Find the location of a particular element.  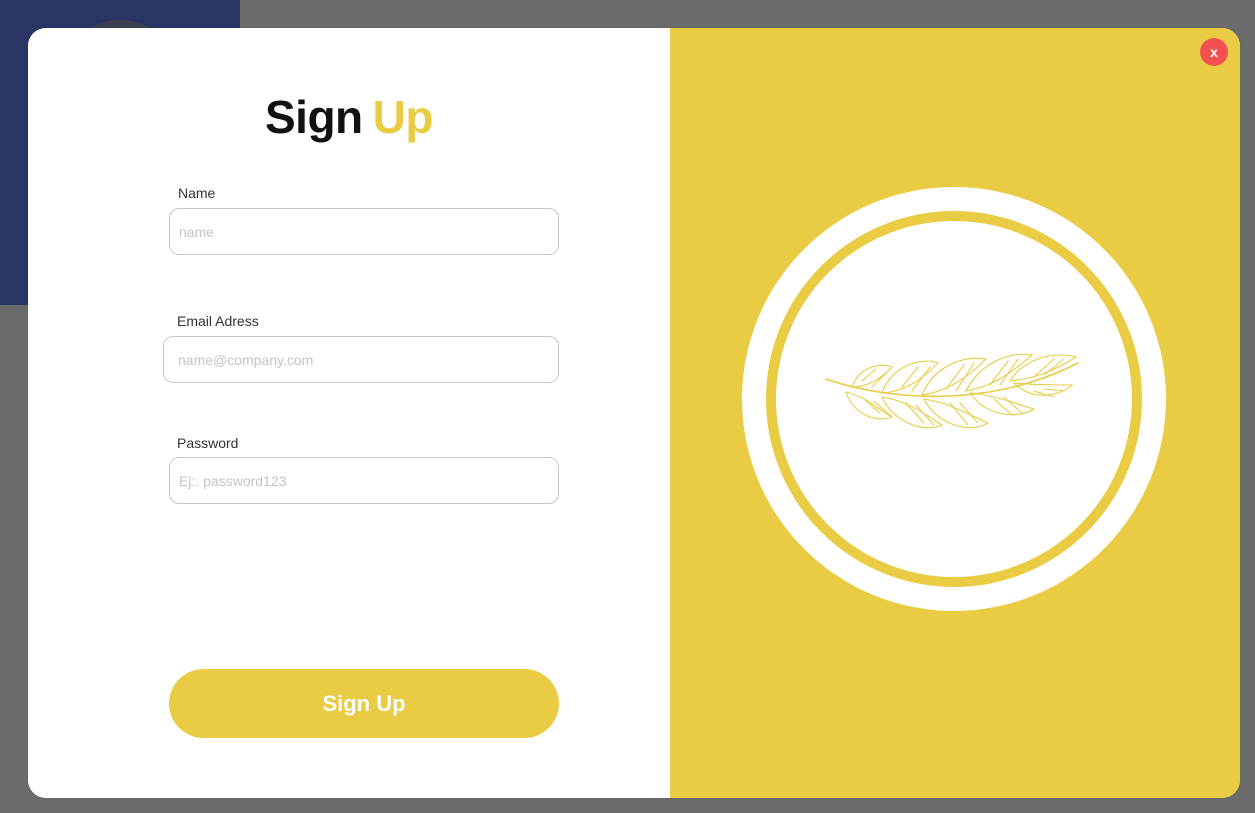

email-input is located at coordinates (361, 359).